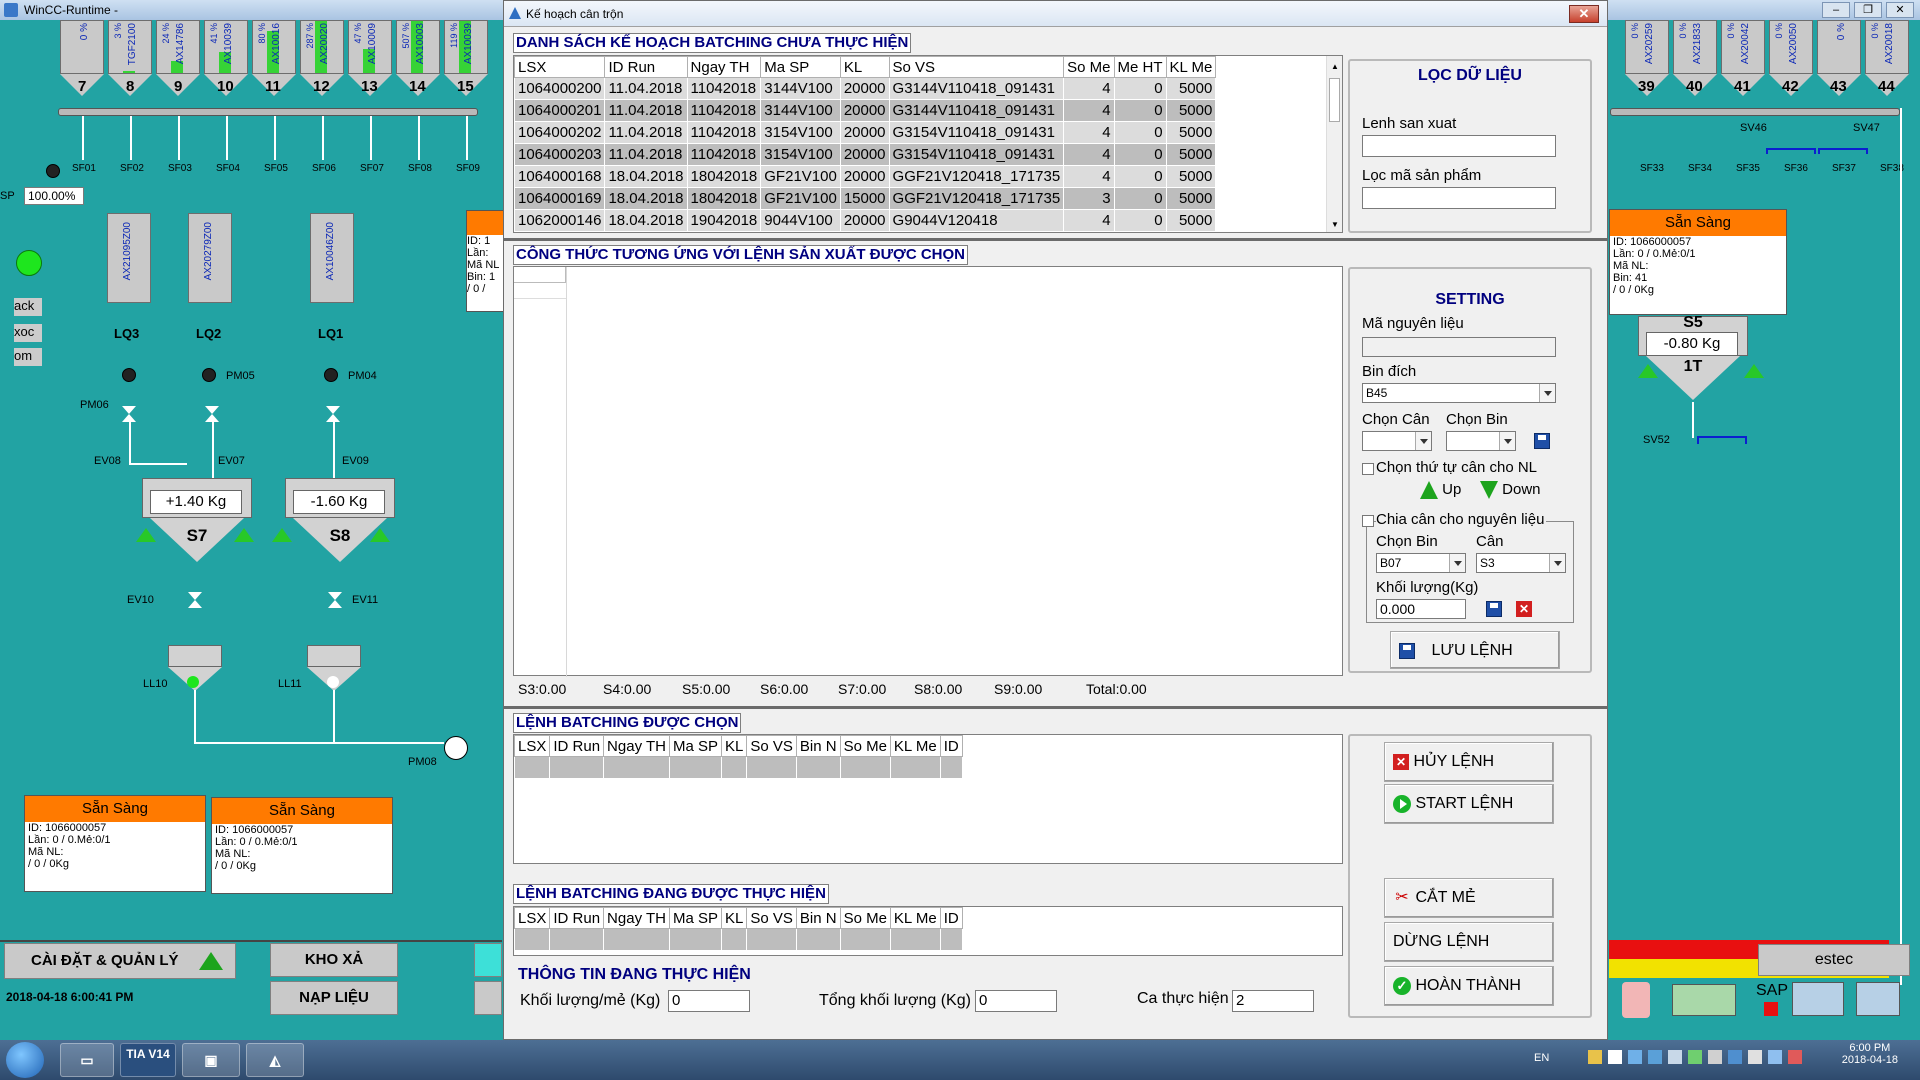  I want to click on language-indicator: EN, so click(1541, 1058).